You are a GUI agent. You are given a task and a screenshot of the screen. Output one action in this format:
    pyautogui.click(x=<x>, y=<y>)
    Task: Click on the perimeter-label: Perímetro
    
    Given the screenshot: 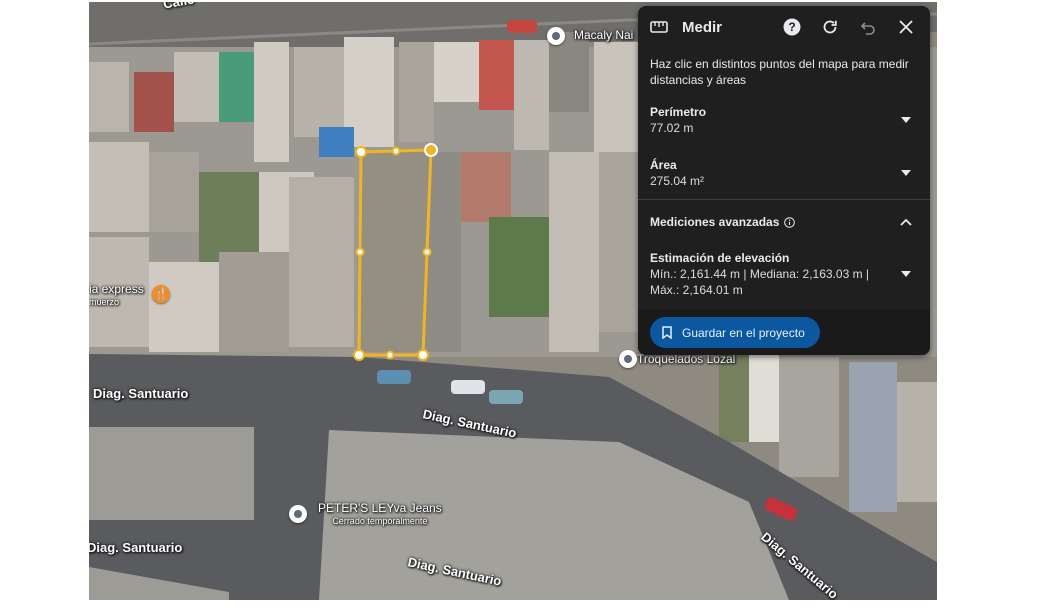 What is the action you would take?
    pyautogui.click(x=678, y=112)
    